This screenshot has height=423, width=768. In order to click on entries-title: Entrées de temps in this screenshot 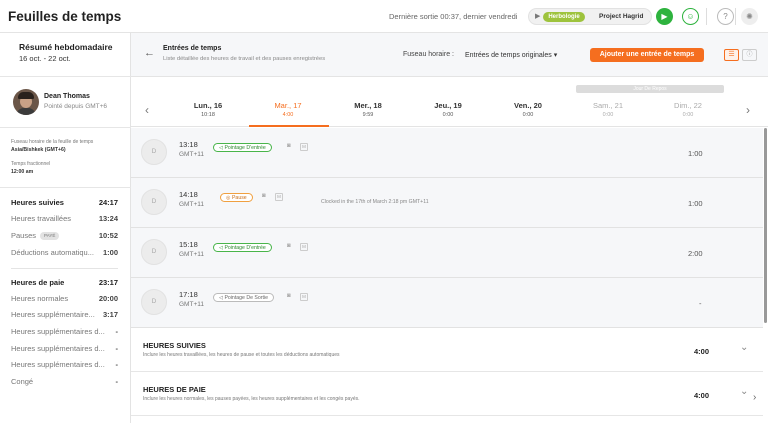, I will do `click(192, 48)`.